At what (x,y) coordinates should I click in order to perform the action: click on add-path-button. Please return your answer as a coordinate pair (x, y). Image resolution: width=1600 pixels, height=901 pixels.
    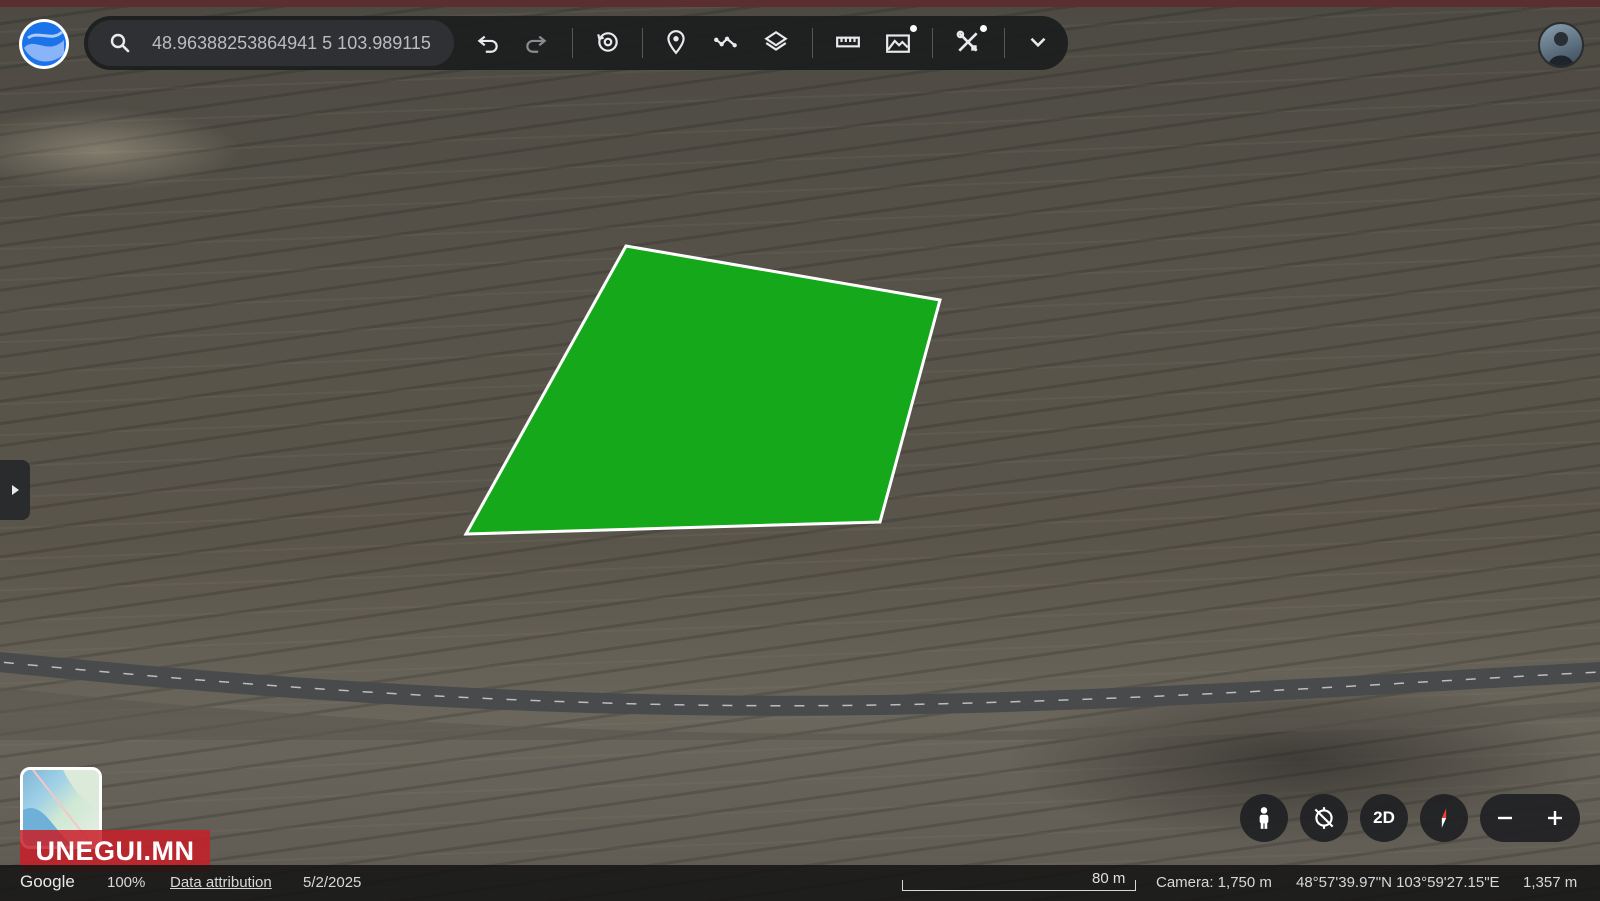
    Looking at the image, I should click on (726, 42).